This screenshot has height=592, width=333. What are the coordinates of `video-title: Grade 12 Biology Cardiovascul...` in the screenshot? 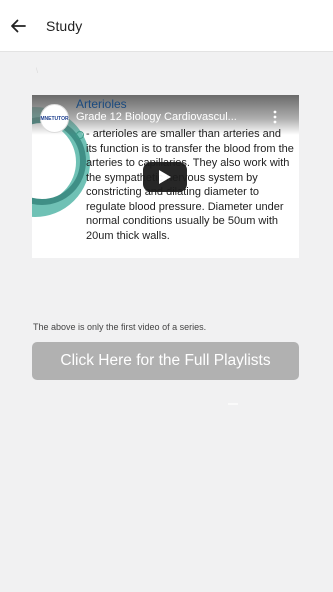 It's located at (171, 117).